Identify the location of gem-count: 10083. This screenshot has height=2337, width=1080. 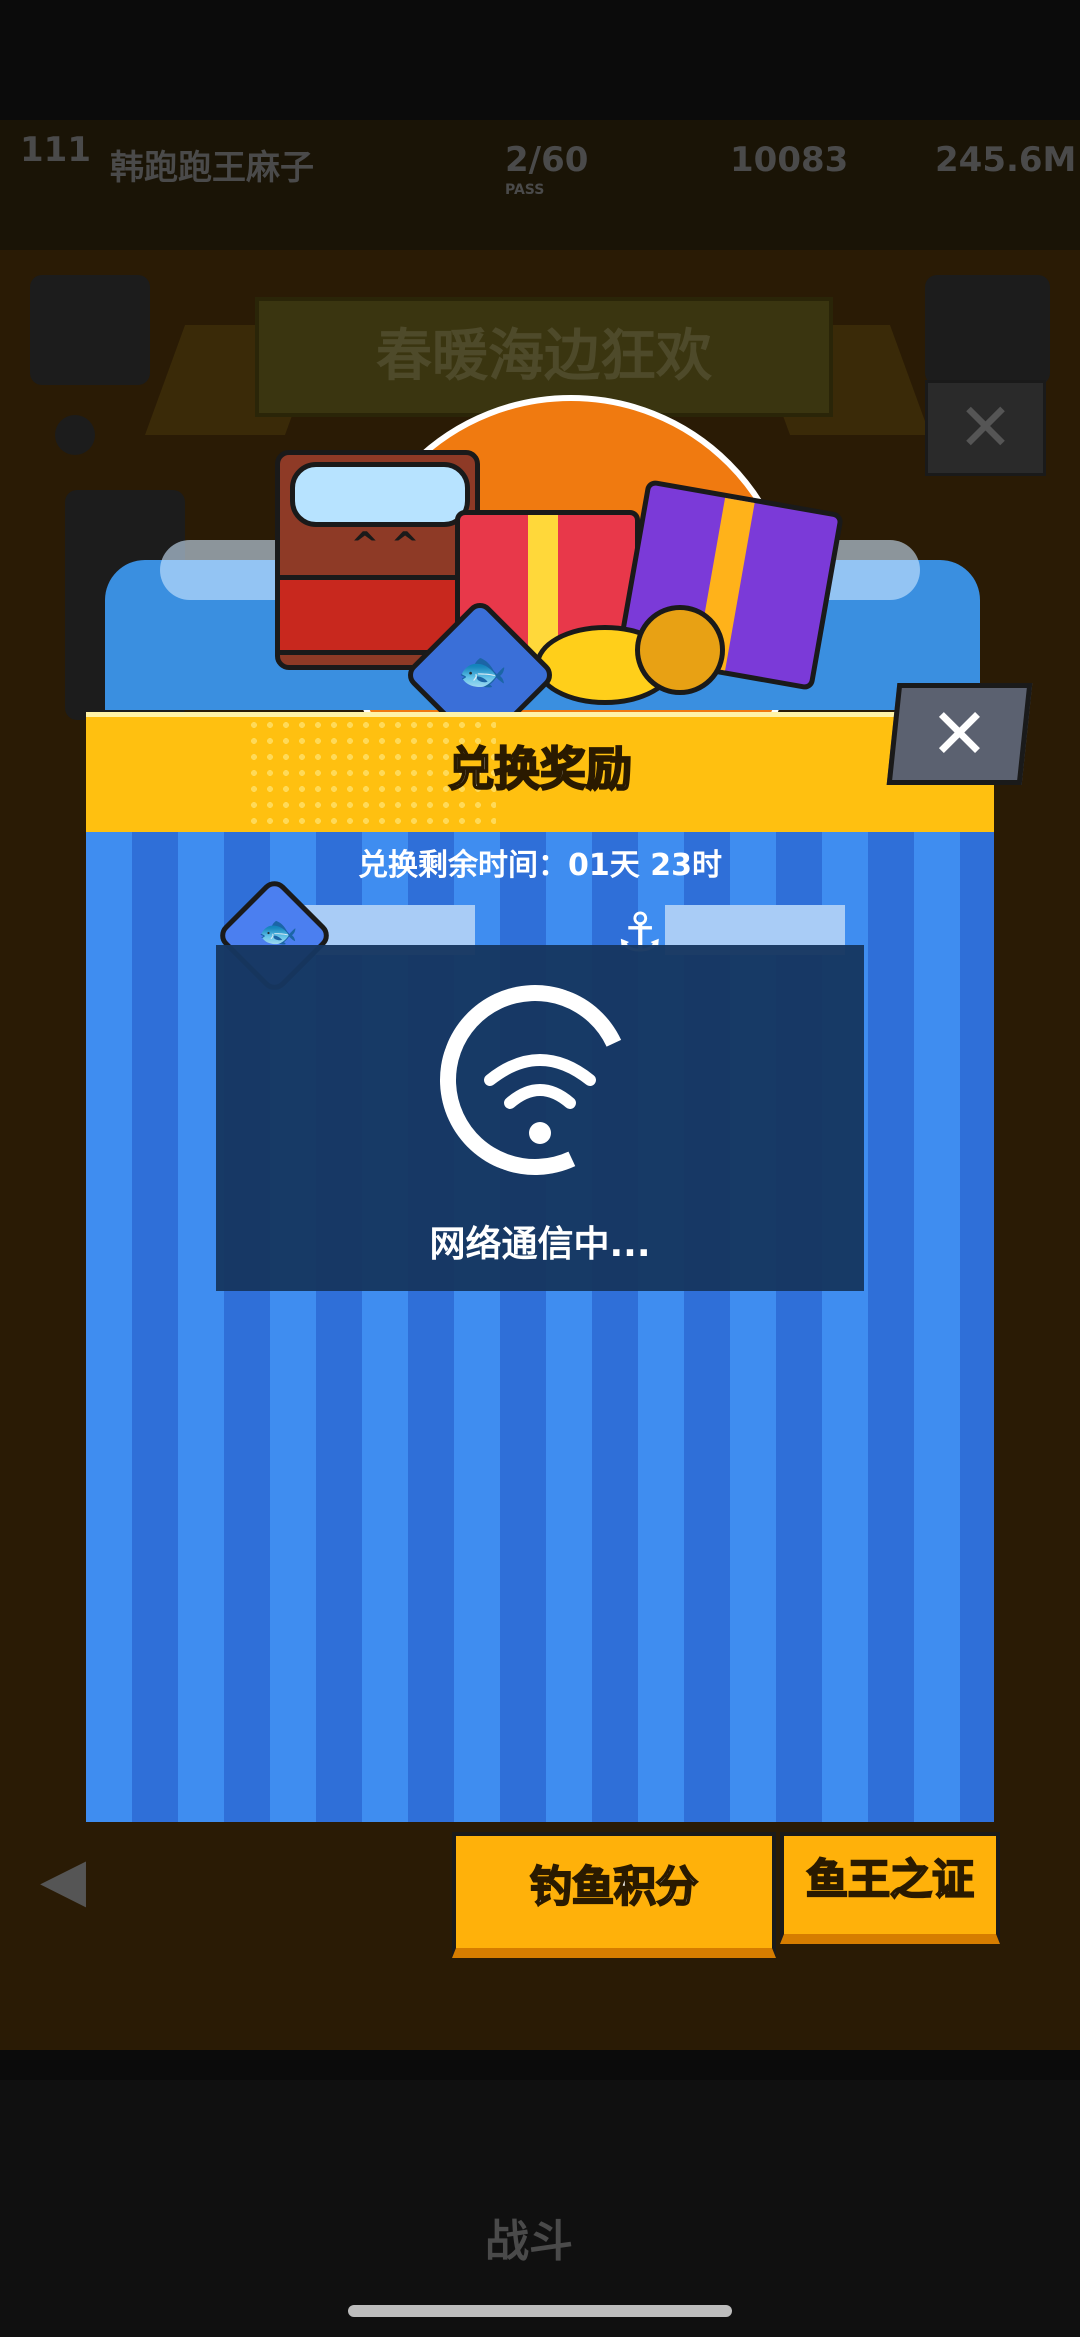
(789, 160).